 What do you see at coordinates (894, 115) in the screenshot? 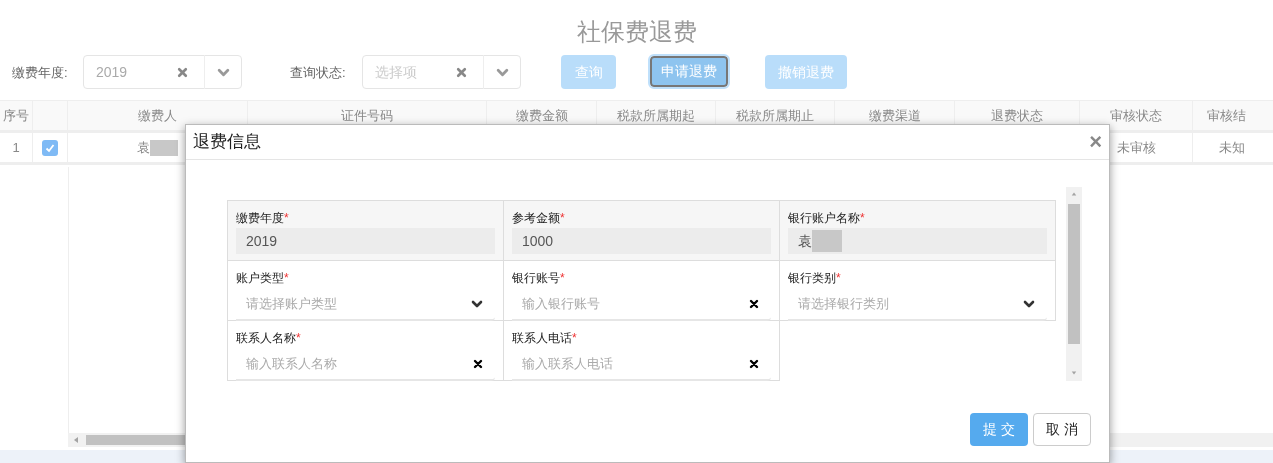
I see `column-header: 缴费渠道` at bounding box center [894, 115].